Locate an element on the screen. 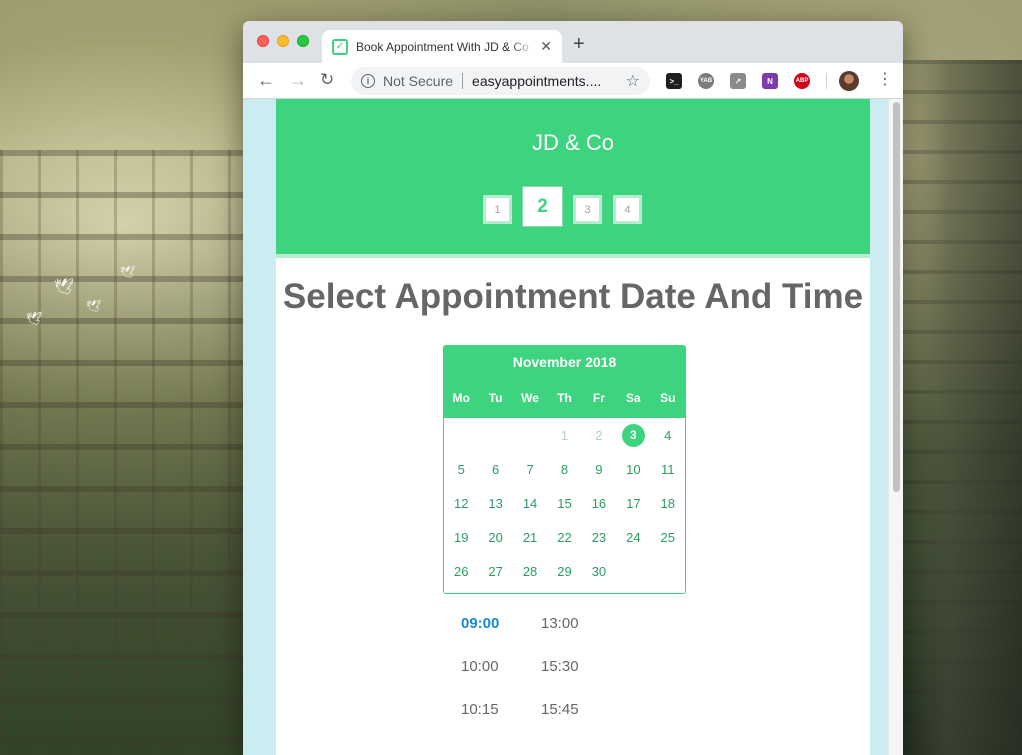  tab-strip: ✓ Book Appointment With JD & Co ✕ + is located at coordinates (573, 42).